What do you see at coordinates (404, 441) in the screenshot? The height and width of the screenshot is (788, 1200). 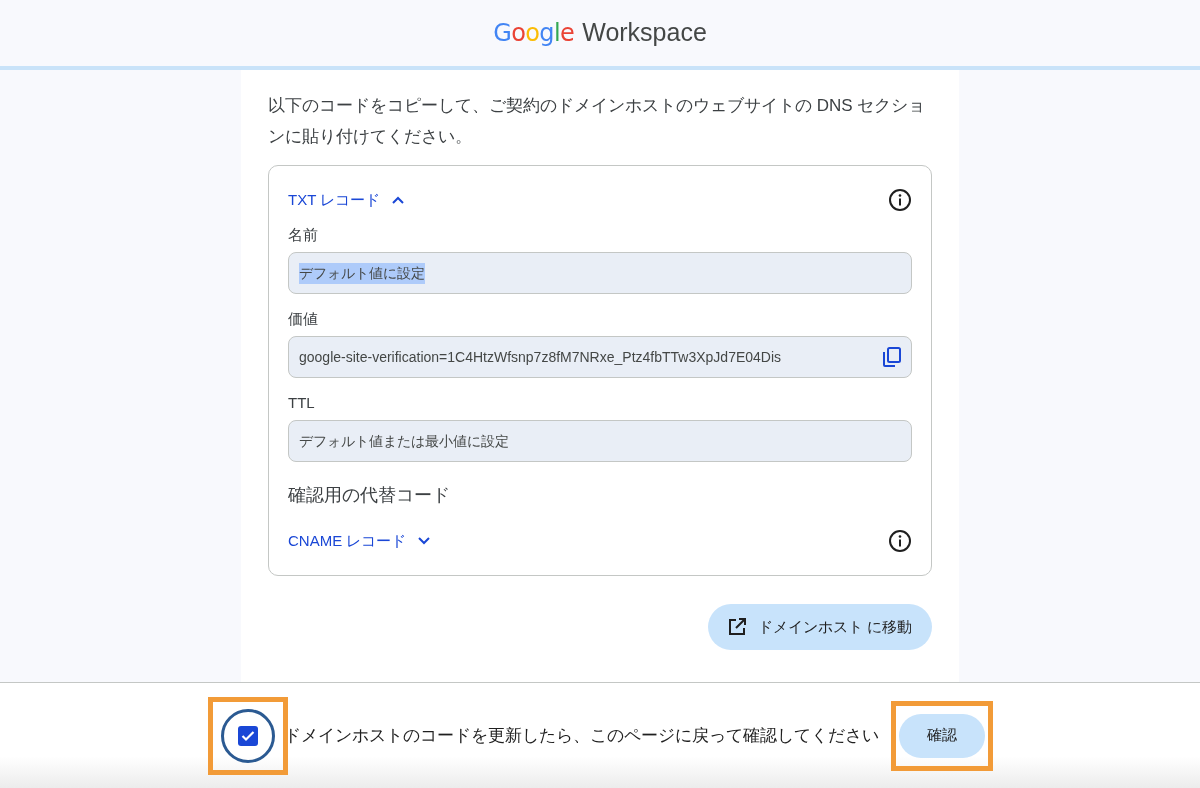 I see `field-value: デフォルト値または最小値に設定` at bounding box center [404, 441].